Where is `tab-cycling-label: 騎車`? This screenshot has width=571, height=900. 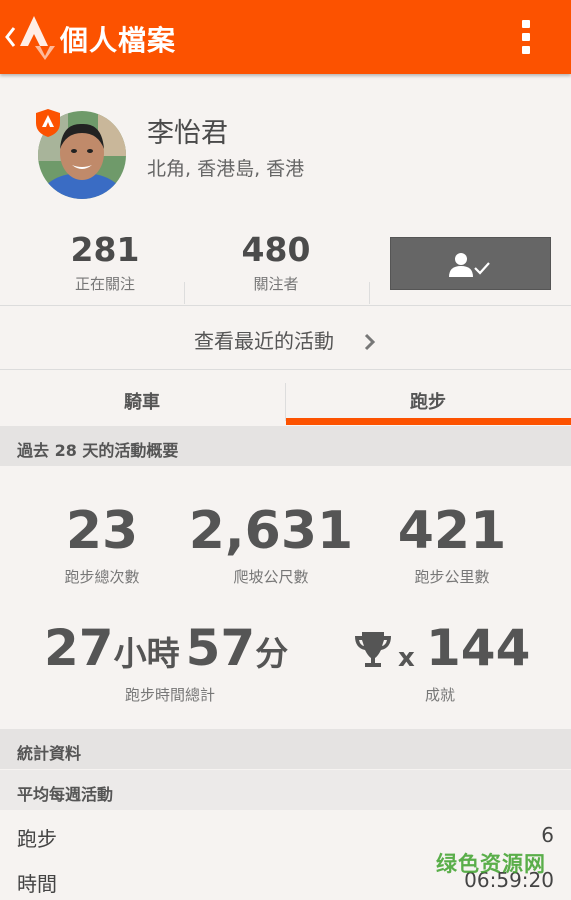 tab-cycling-label: 騎車 is located at coordinates (142, 402).